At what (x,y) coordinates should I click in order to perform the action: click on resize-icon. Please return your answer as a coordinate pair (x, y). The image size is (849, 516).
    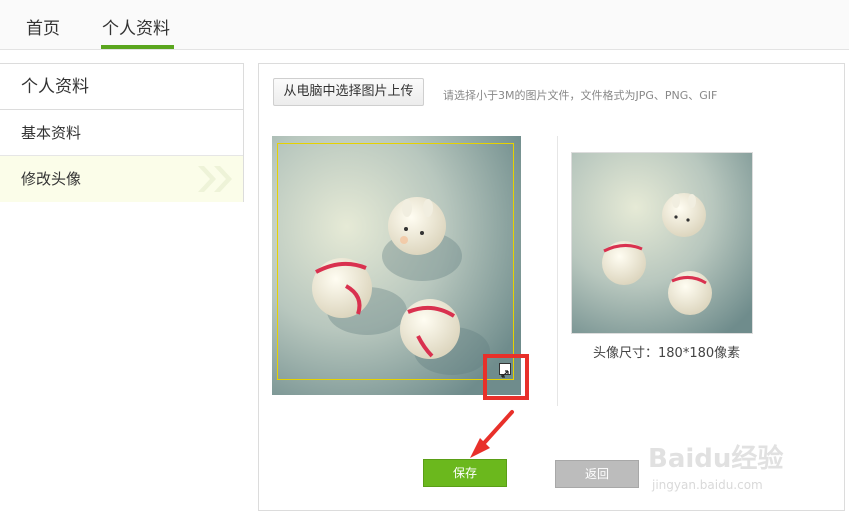
    Looking at the image, I should click on (505, 374).